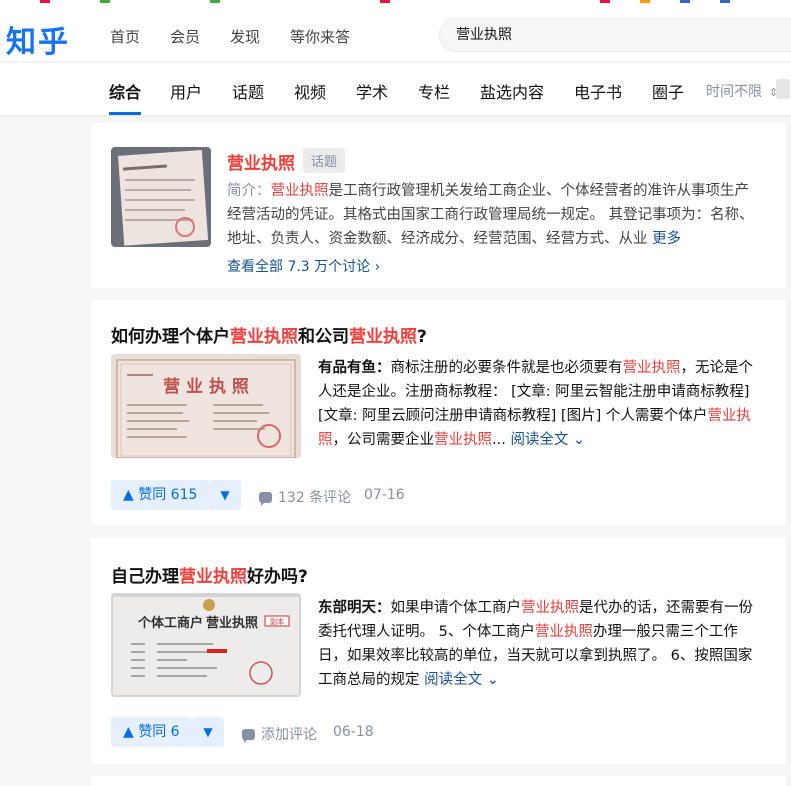  What do you see at coordinates (310, 91) in the screenshot?
I see `tab-videos: 视频` at bounding box center [310, 91].